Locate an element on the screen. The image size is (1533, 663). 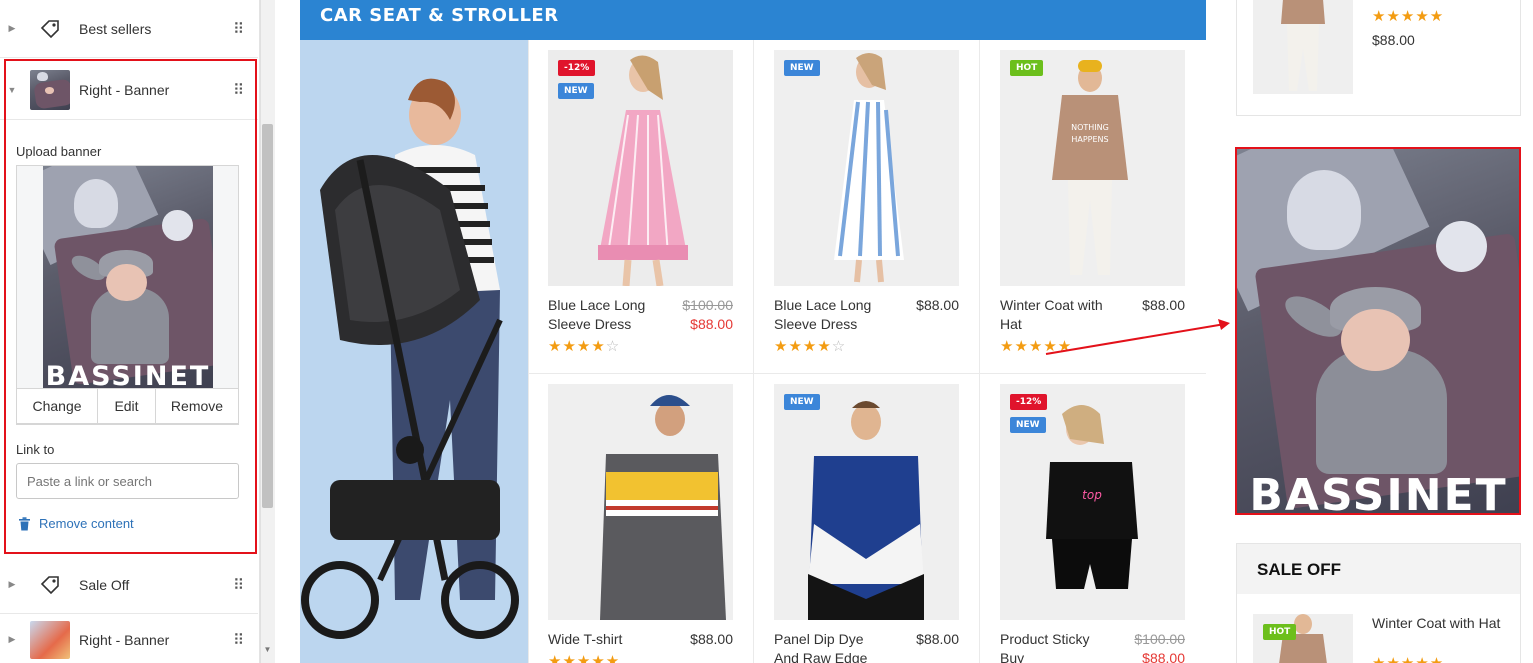
sidebar-item-label: Sale Off is located at coordinates (104, 584).